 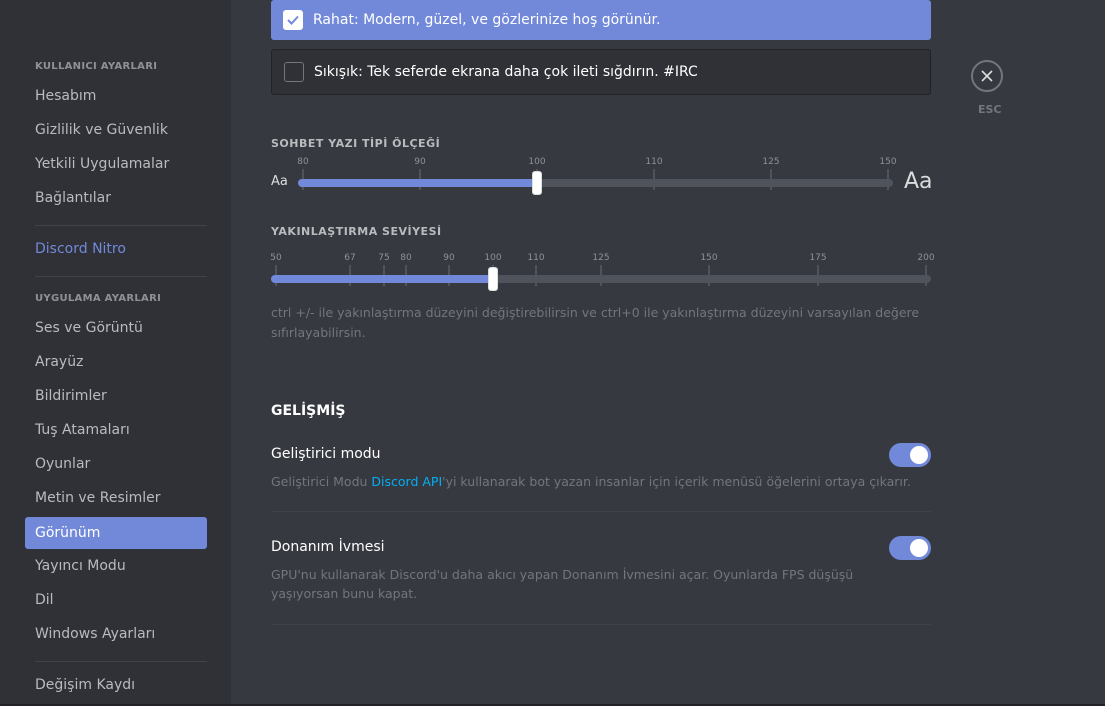 I want to click on sidebar-item-streamer-mode: Yayıncı Modu, so click(x=116, y=566).